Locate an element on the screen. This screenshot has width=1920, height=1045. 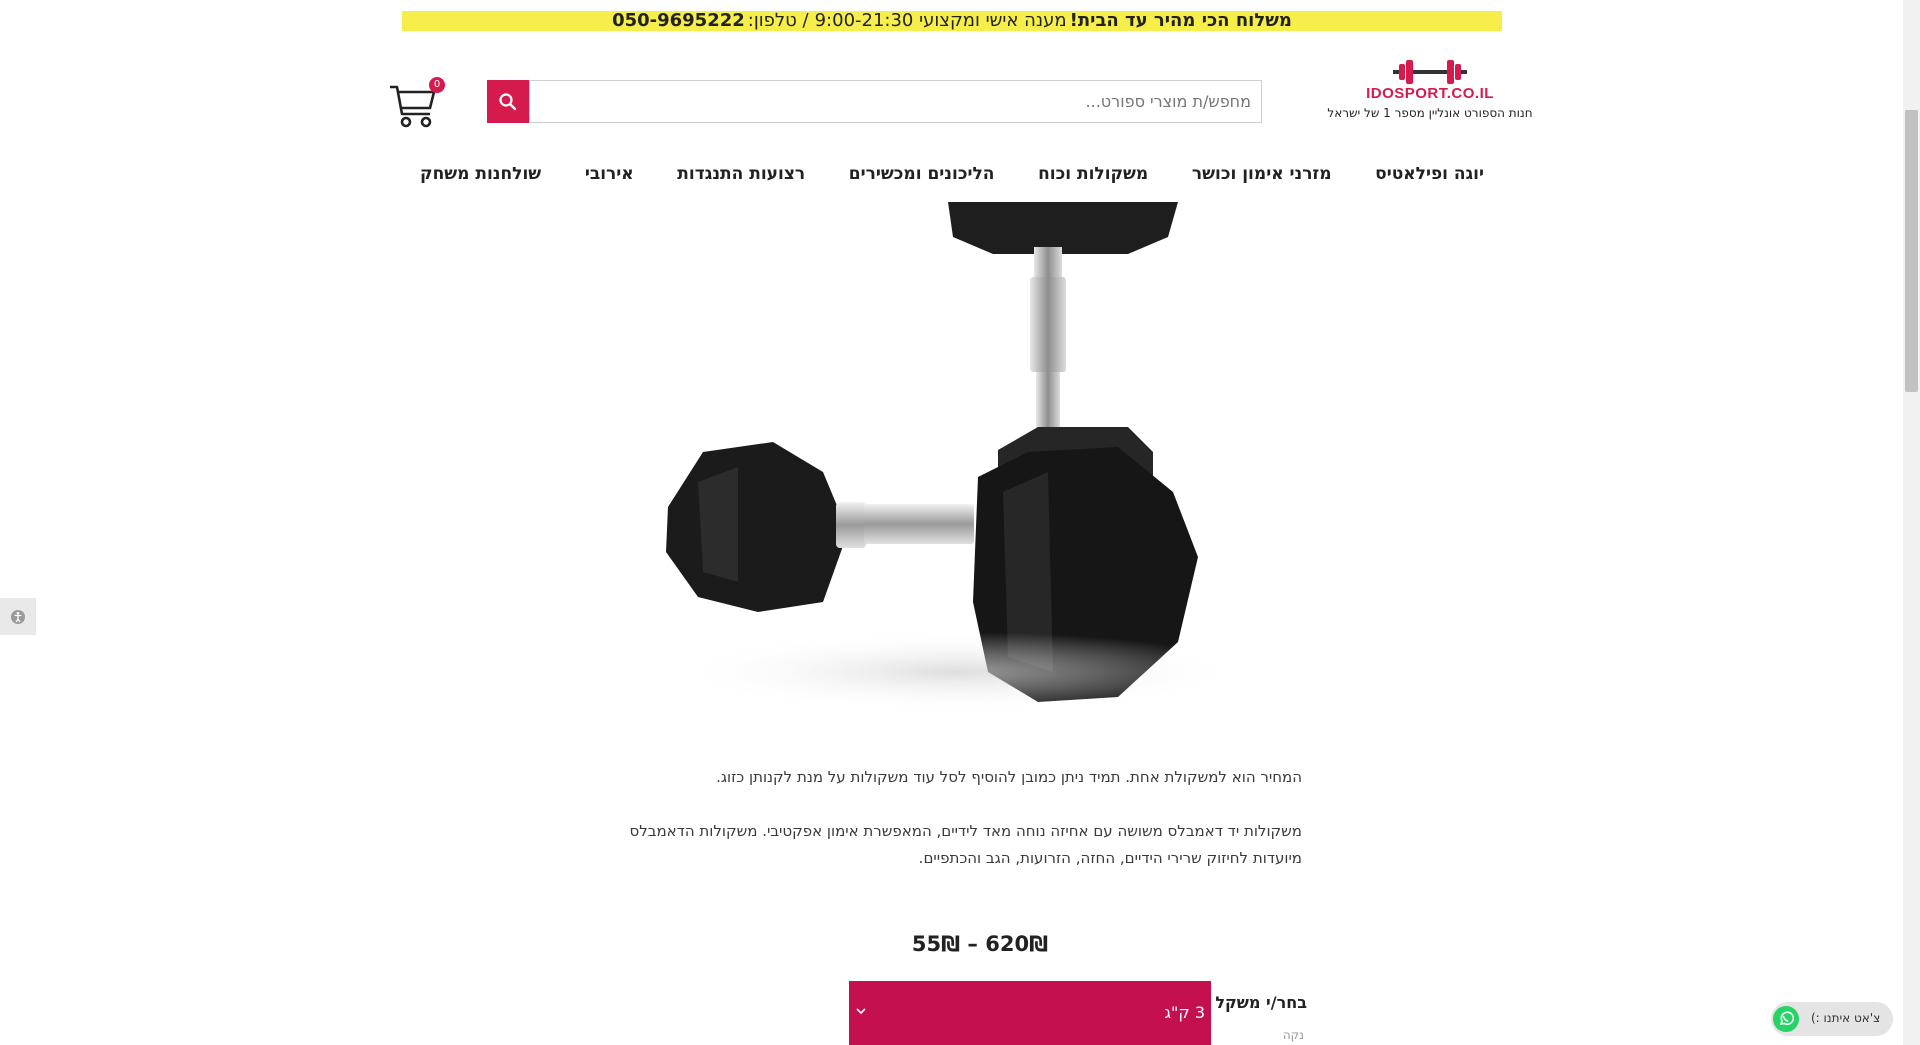
nav-item-mats: מזרני אימון וכושר is located at coordinates (1262, 174).